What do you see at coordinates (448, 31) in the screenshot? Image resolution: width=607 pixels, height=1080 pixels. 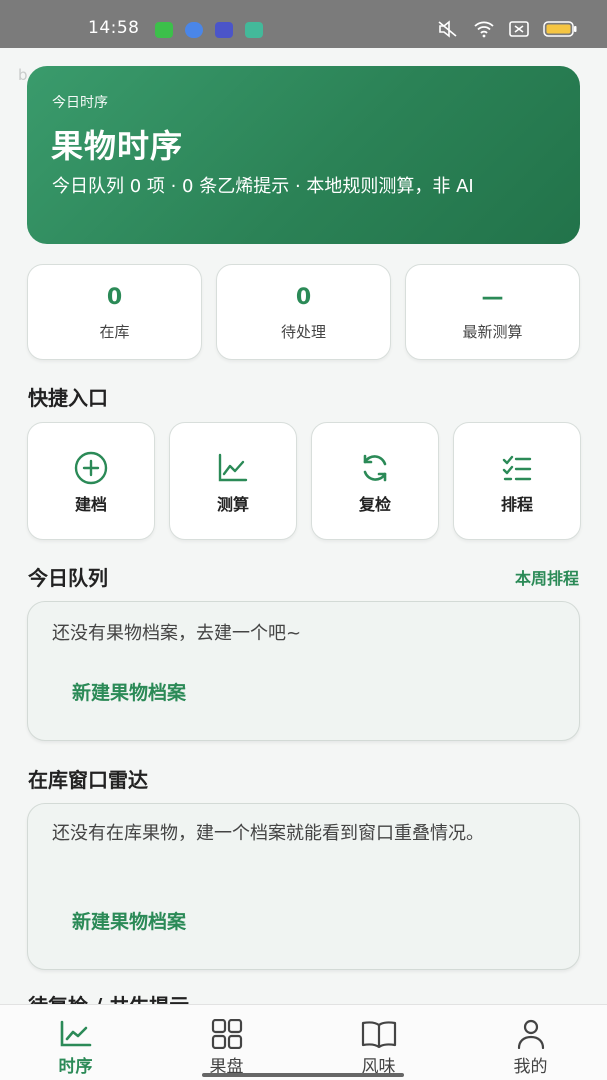 I see `mute-icon` at bounding box center [448, 31].